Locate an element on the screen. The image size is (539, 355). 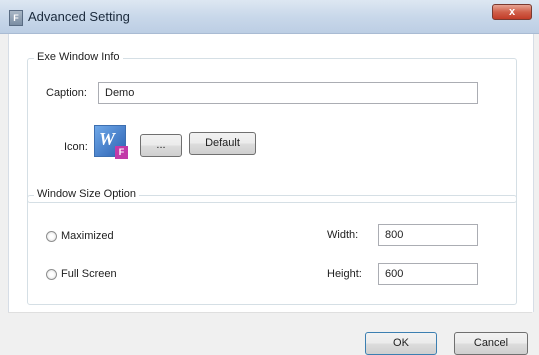
ok-button: OK is located at coordinates (401, 343).